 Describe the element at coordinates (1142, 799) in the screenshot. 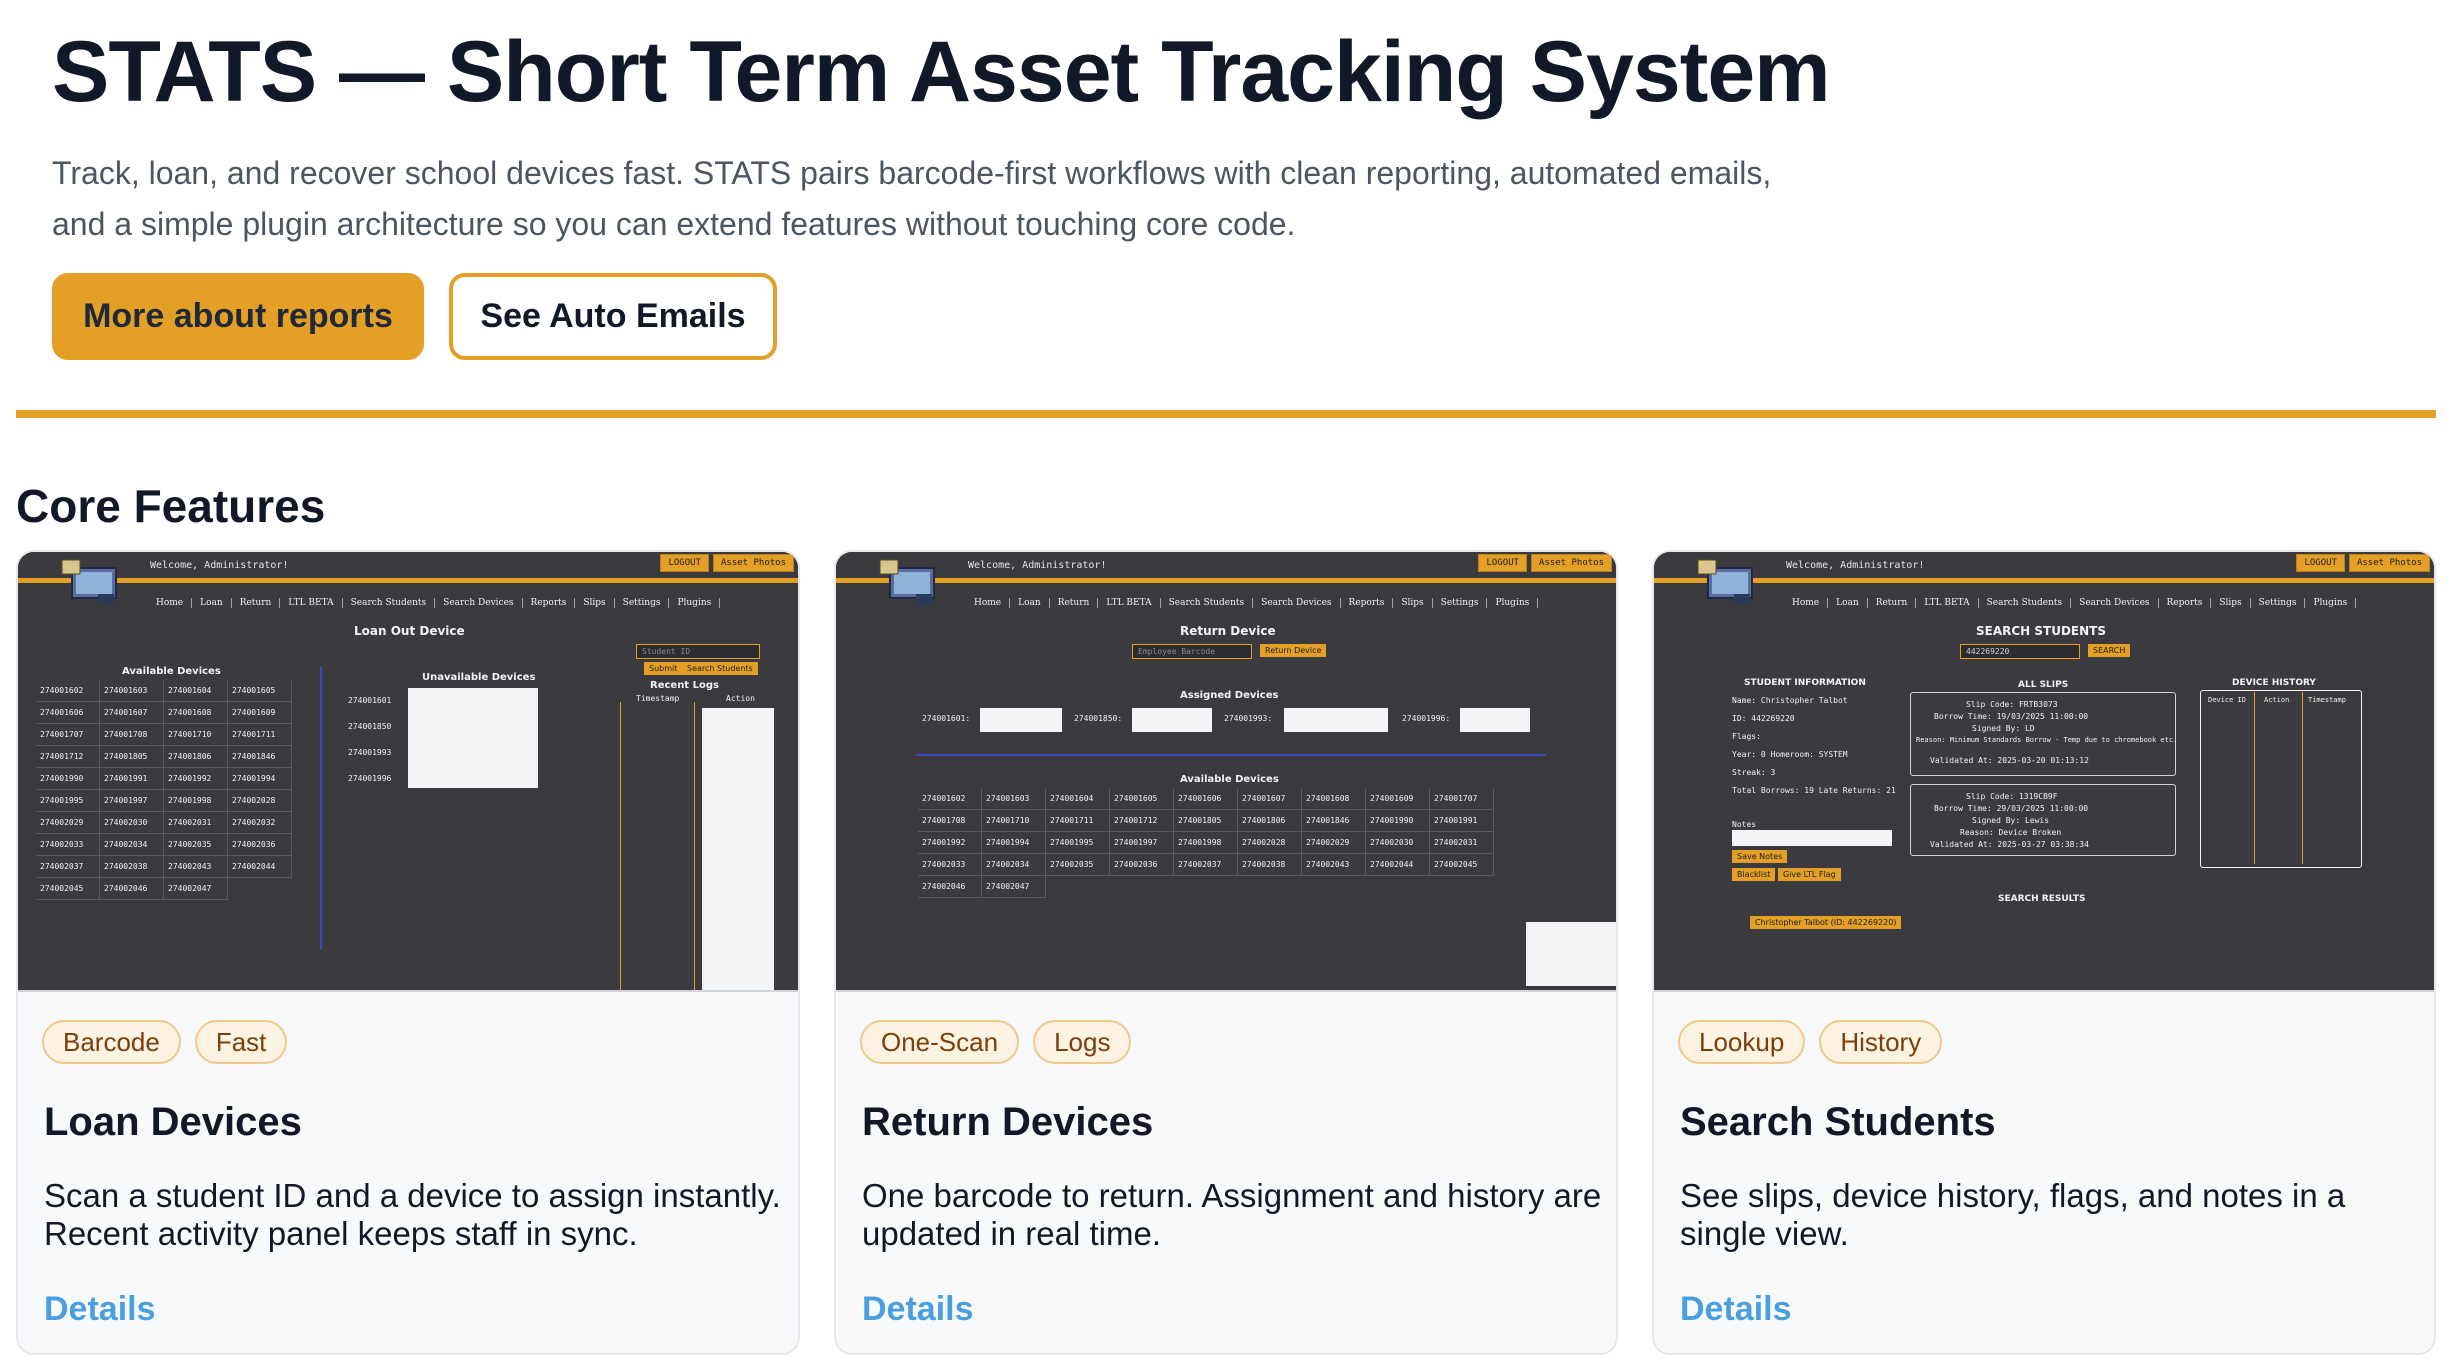

I see `device-cell: 274001605` at that location.